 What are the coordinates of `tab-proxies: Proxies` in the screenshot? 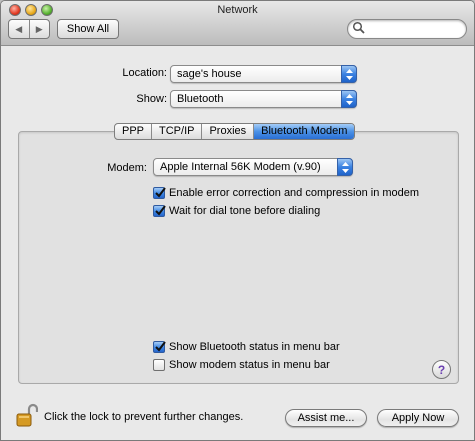 It's located at (227, 131).